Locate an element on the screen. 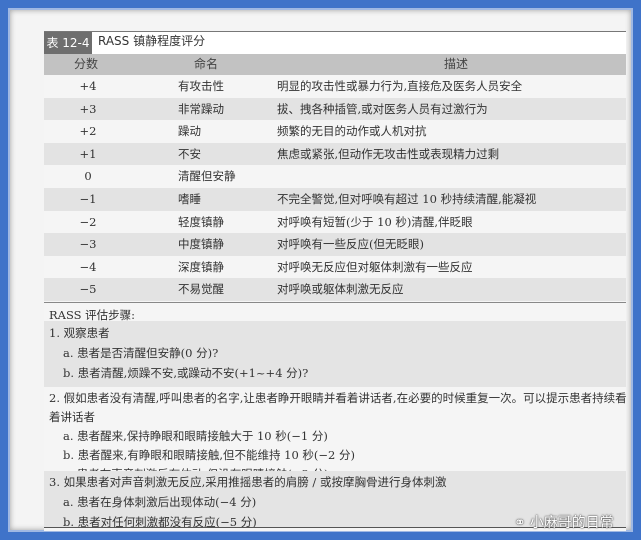 Image resolution: width=641 pixels, height=540 pixels. table-row: −1 嗜睡 不完全警觉,但对呼唤有超过 10 秒持续清醒,能凝视 is located at coordinates (335, 199).